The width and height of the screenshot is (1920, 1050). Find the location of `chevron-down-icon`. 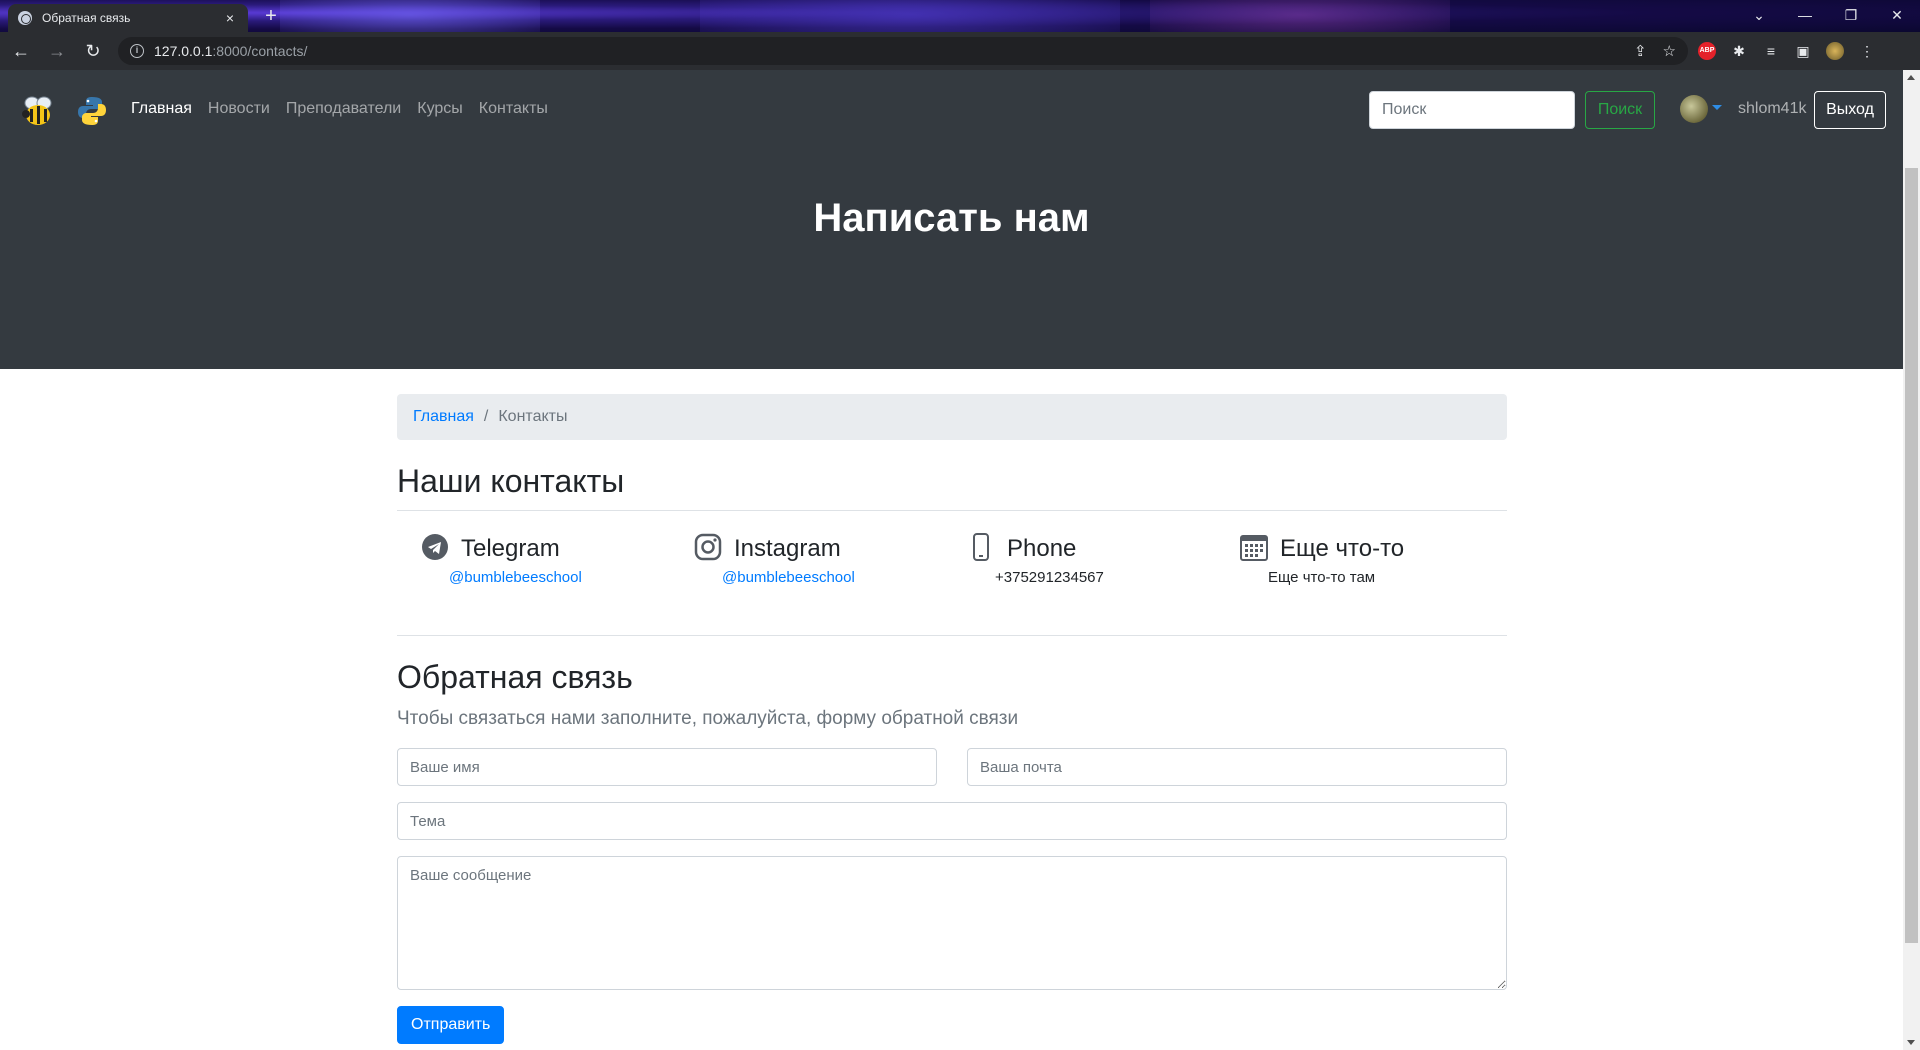

chevron-down-icon is located at coordinates (1717, 107).